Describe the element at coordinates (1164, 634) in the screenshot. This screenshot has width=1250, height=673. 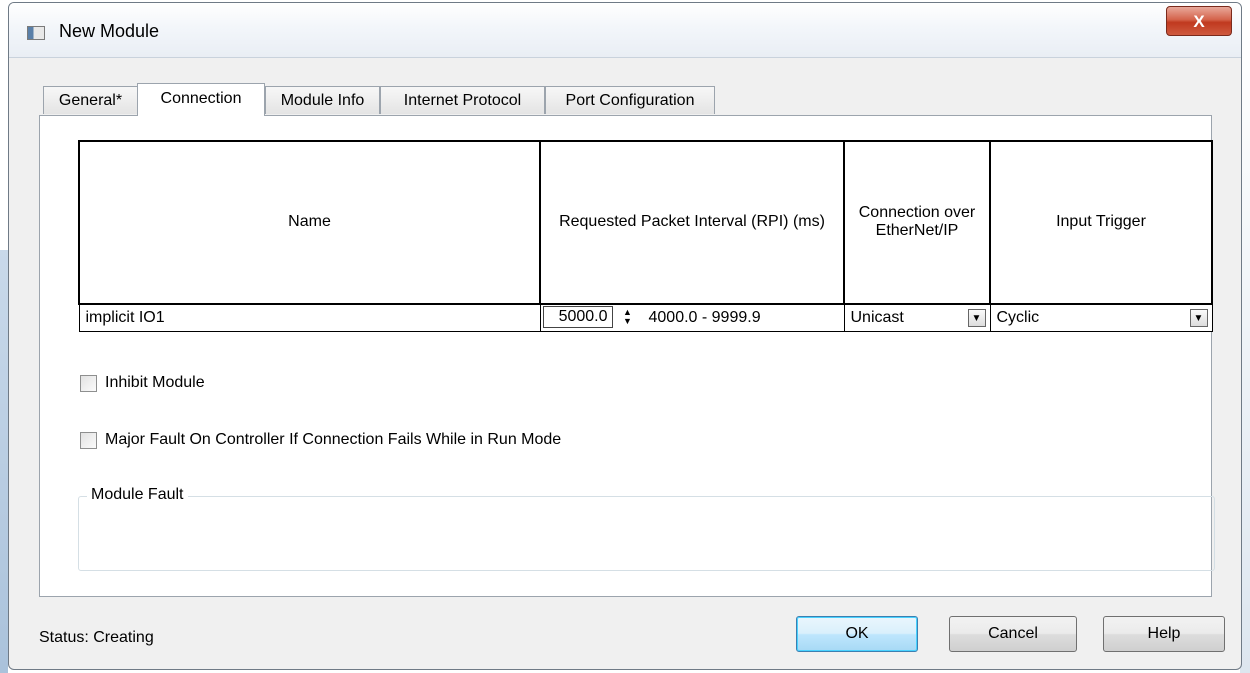
I see `help-button: Help` at that location.